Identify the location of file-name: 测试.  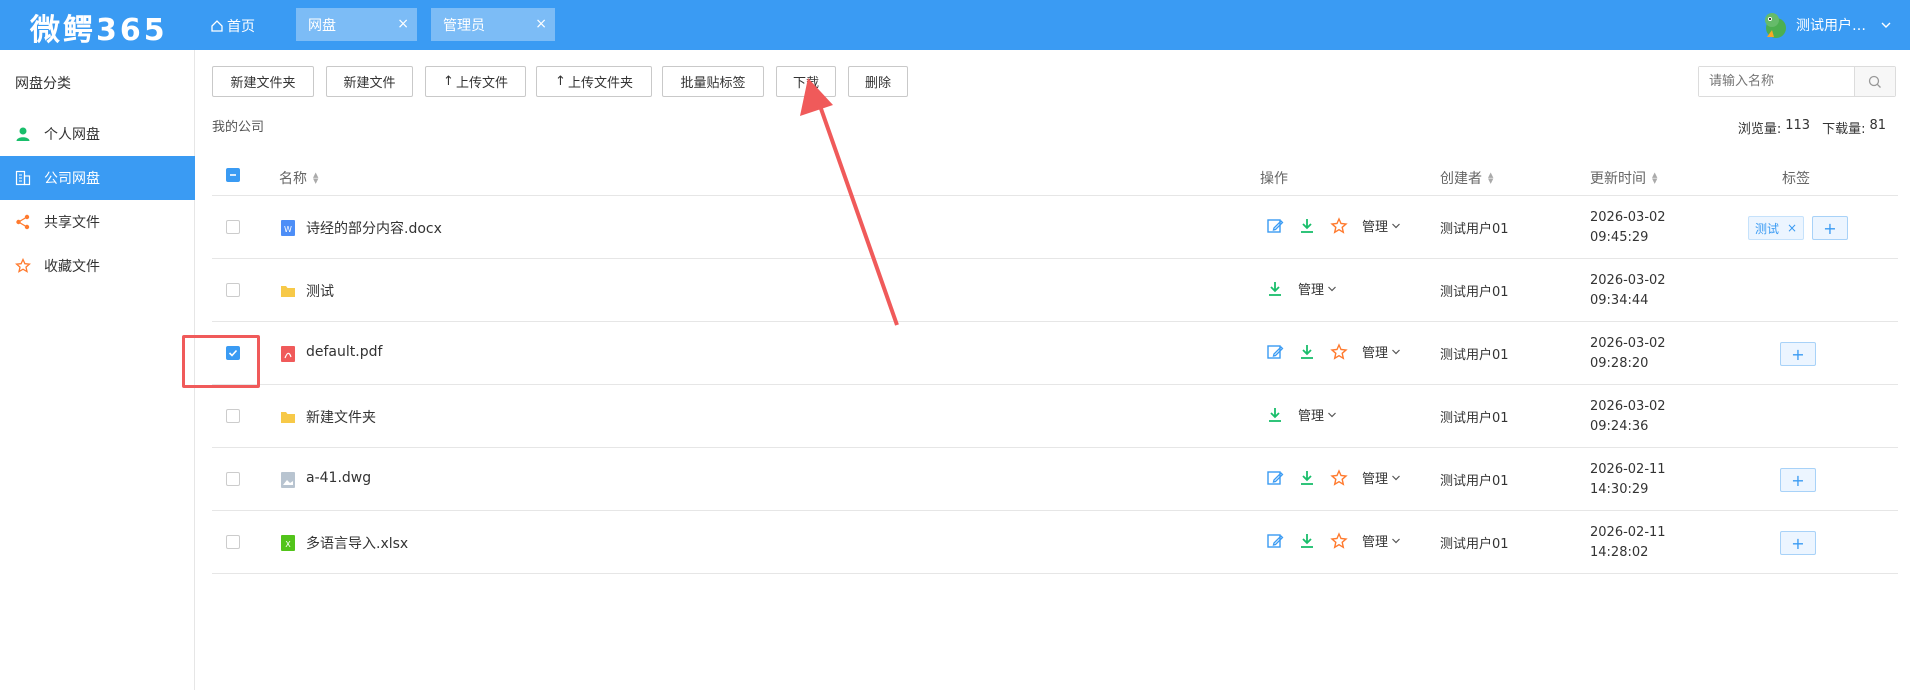
(320, 291).